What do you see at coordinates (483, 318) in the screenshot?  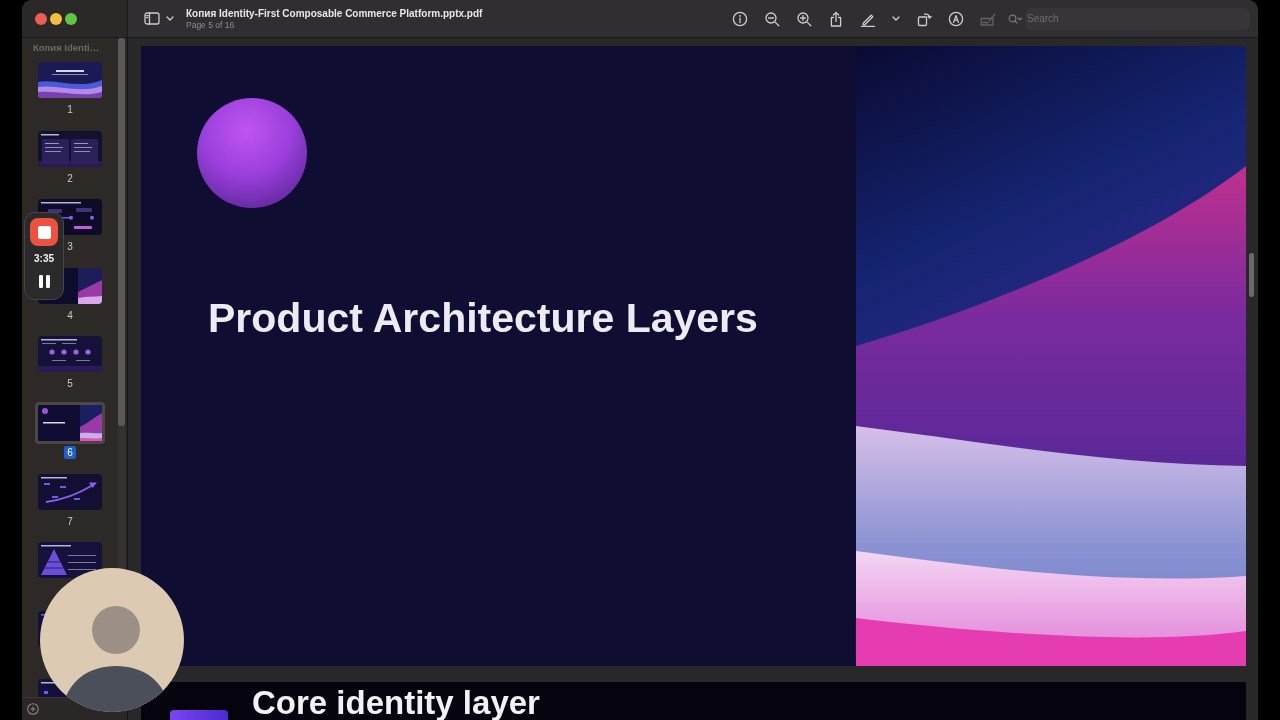 I see `slide-title: Product Architecture Layers` at bounding box center [483, 318].